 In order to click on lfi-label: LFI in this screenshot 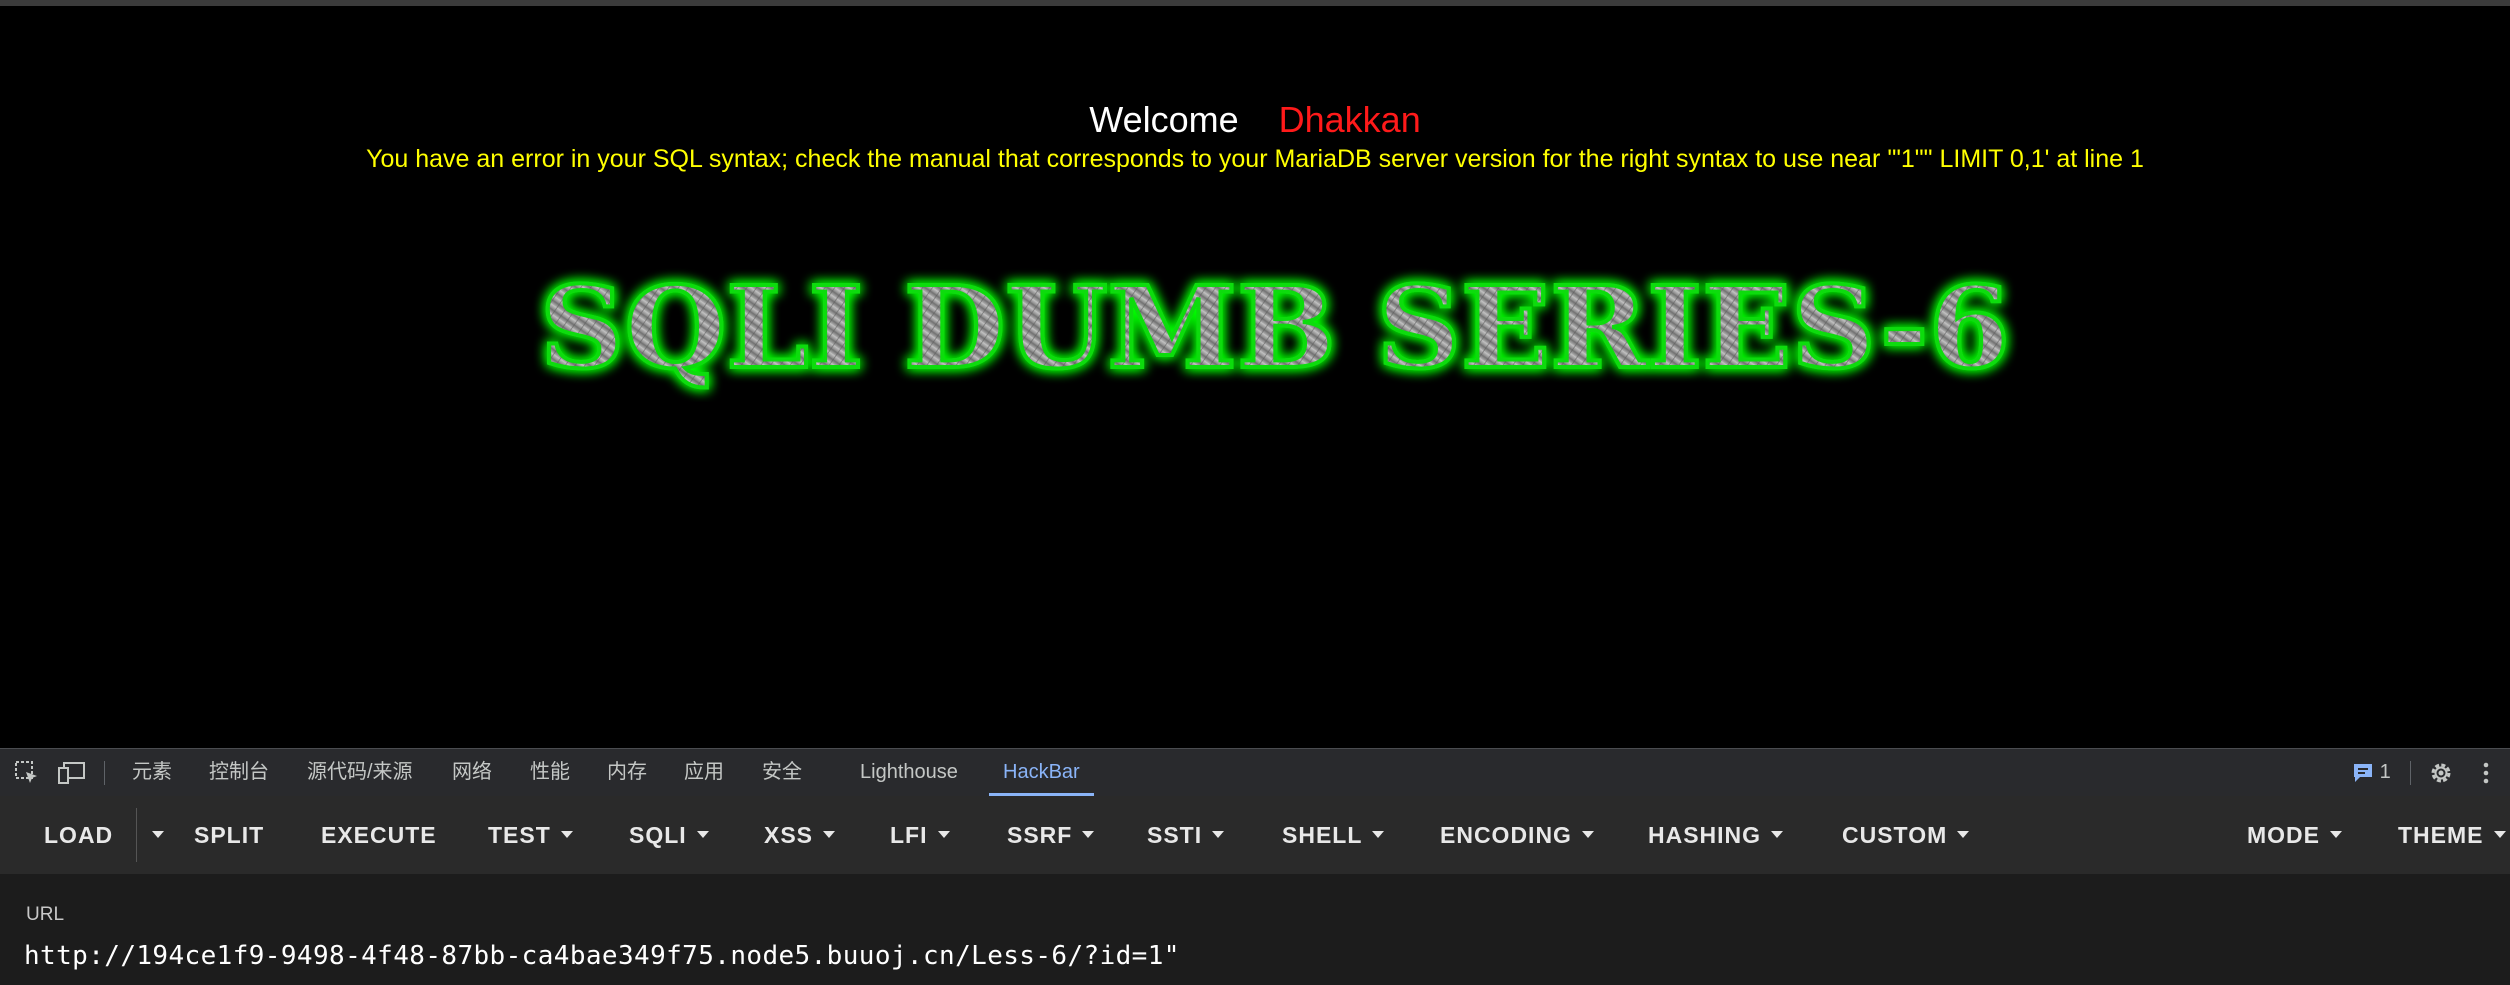, I will do `click(909, 835)`.